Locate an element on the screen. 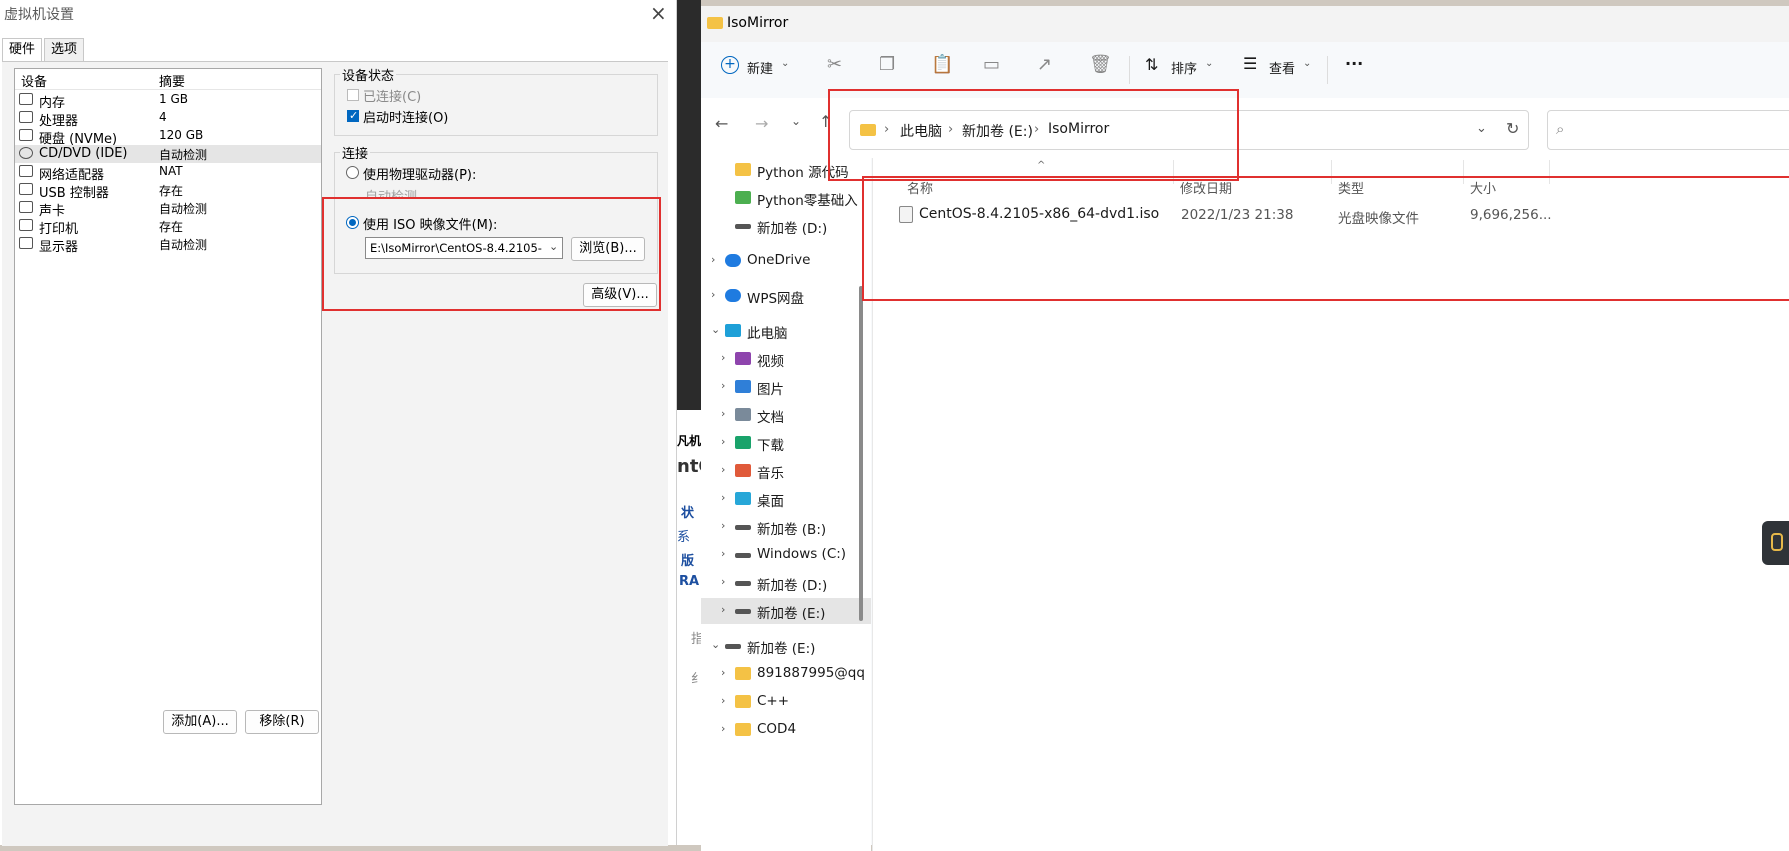  nav-item-label: WPS网盘 is located at coordinates (776, 299).